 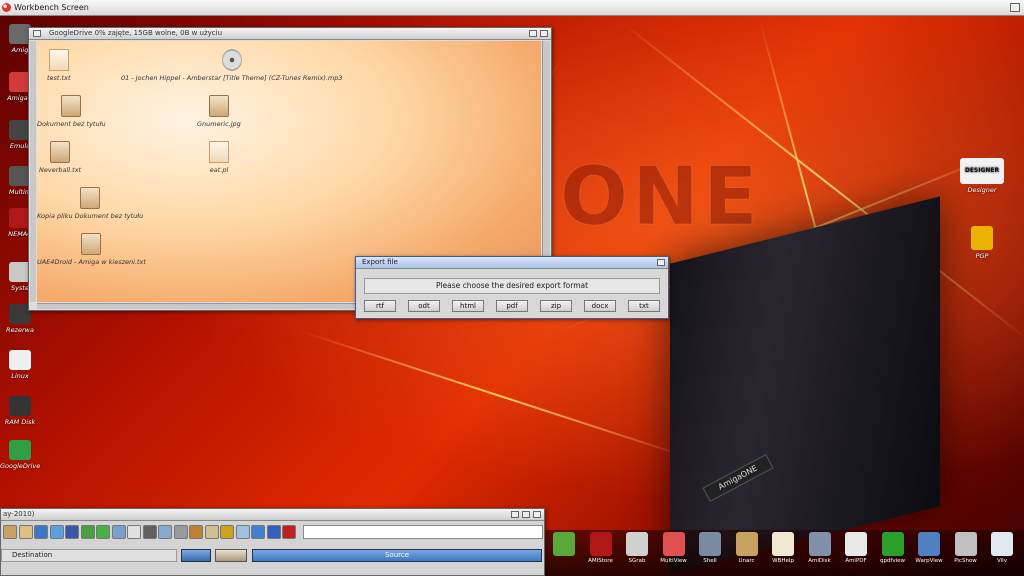 What do you see at coordinates (600, 561) in the screenshot?
I see `dock-item-label: AMIStore` at bounding box center [600, 561].